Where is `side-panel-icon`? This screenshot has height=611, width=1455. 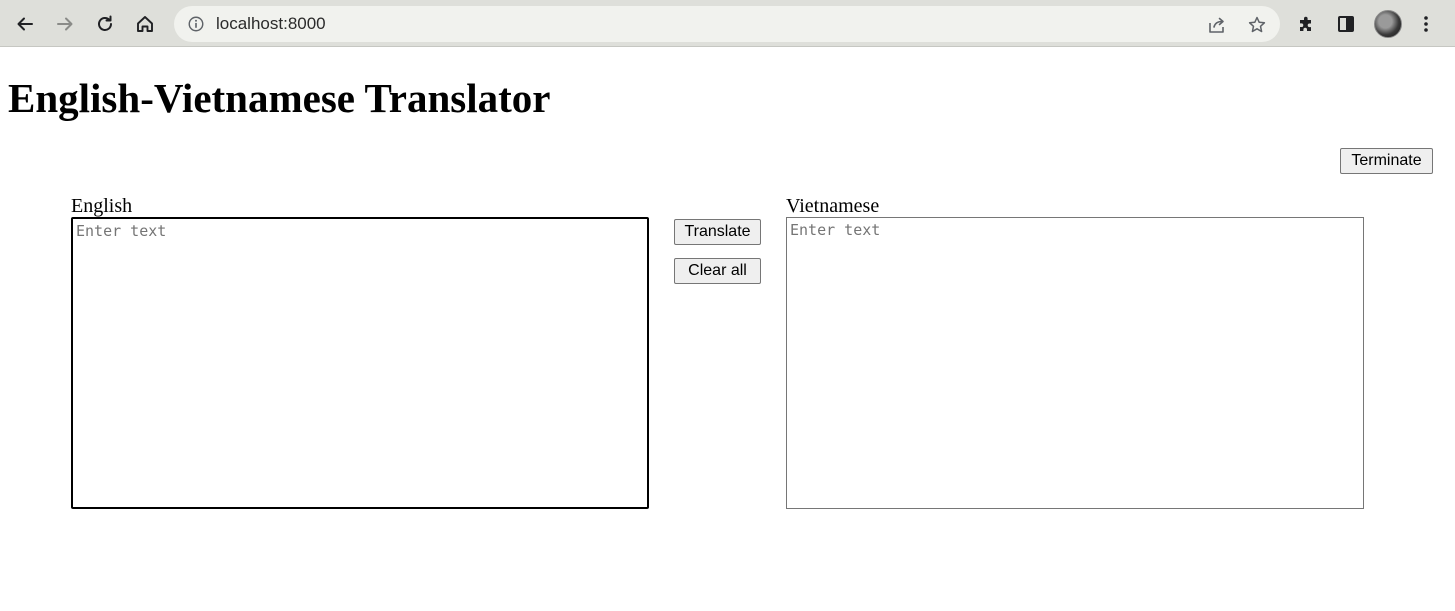 side-panel-icon is located at coordinates (1346, 24).